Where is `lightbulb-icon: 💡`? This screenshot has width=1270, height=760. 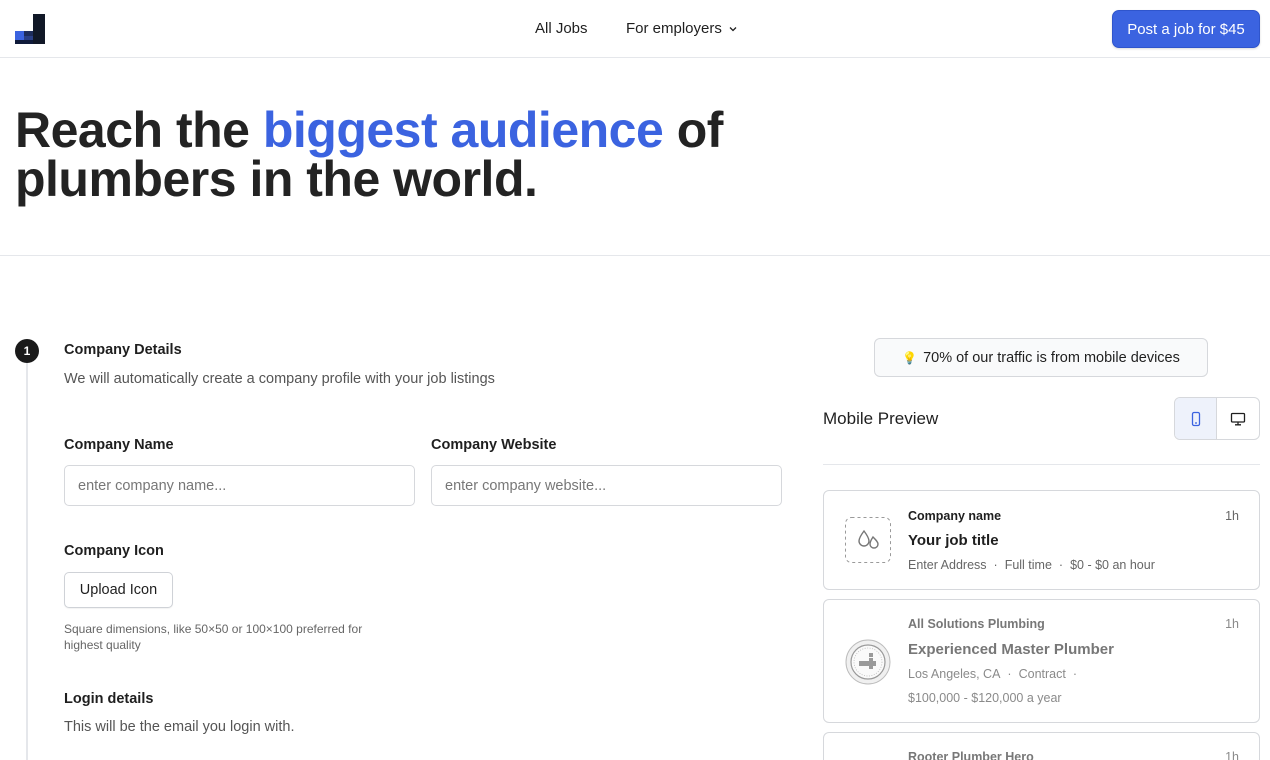
lightbulb-icon: 💡 is located at coordinates (910, 357).